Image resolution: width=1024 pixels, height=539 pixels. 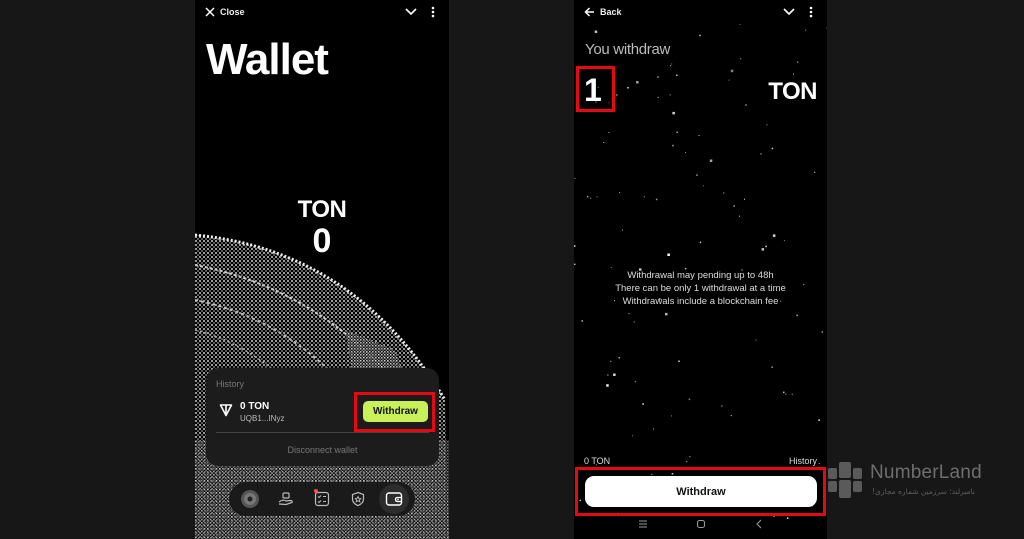 What do you see at coordinates (611, 12) in the screenshot?
I see `back-label: Back` at bounding box center [611, 12].